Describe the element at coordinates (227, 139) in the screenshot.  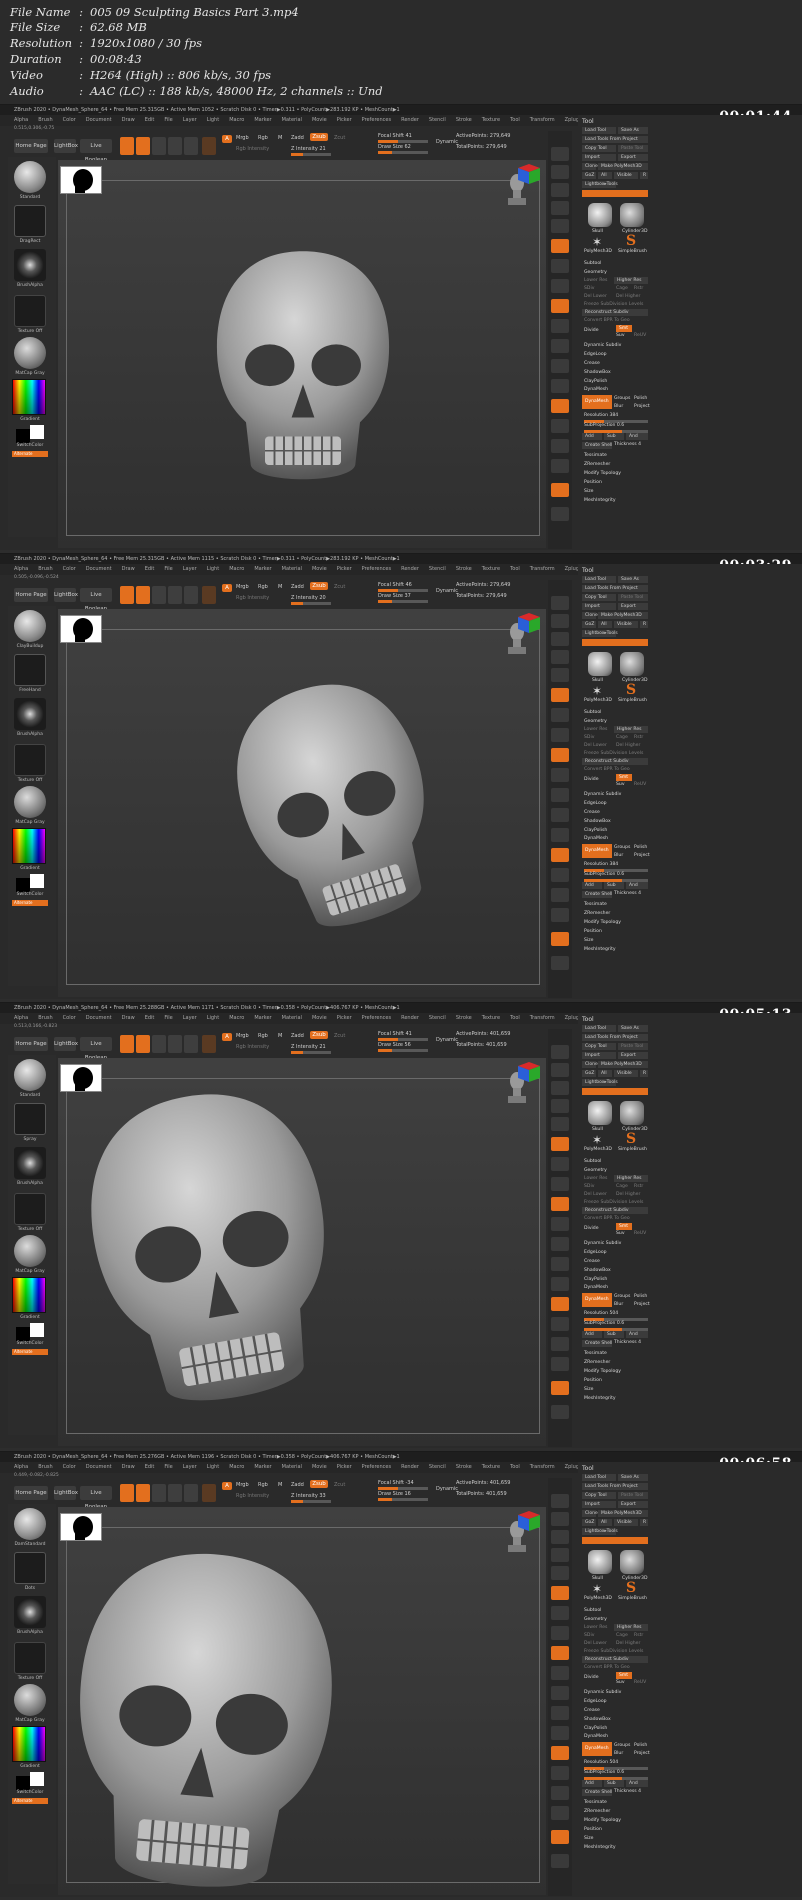
I see `a-button: A` at that location.